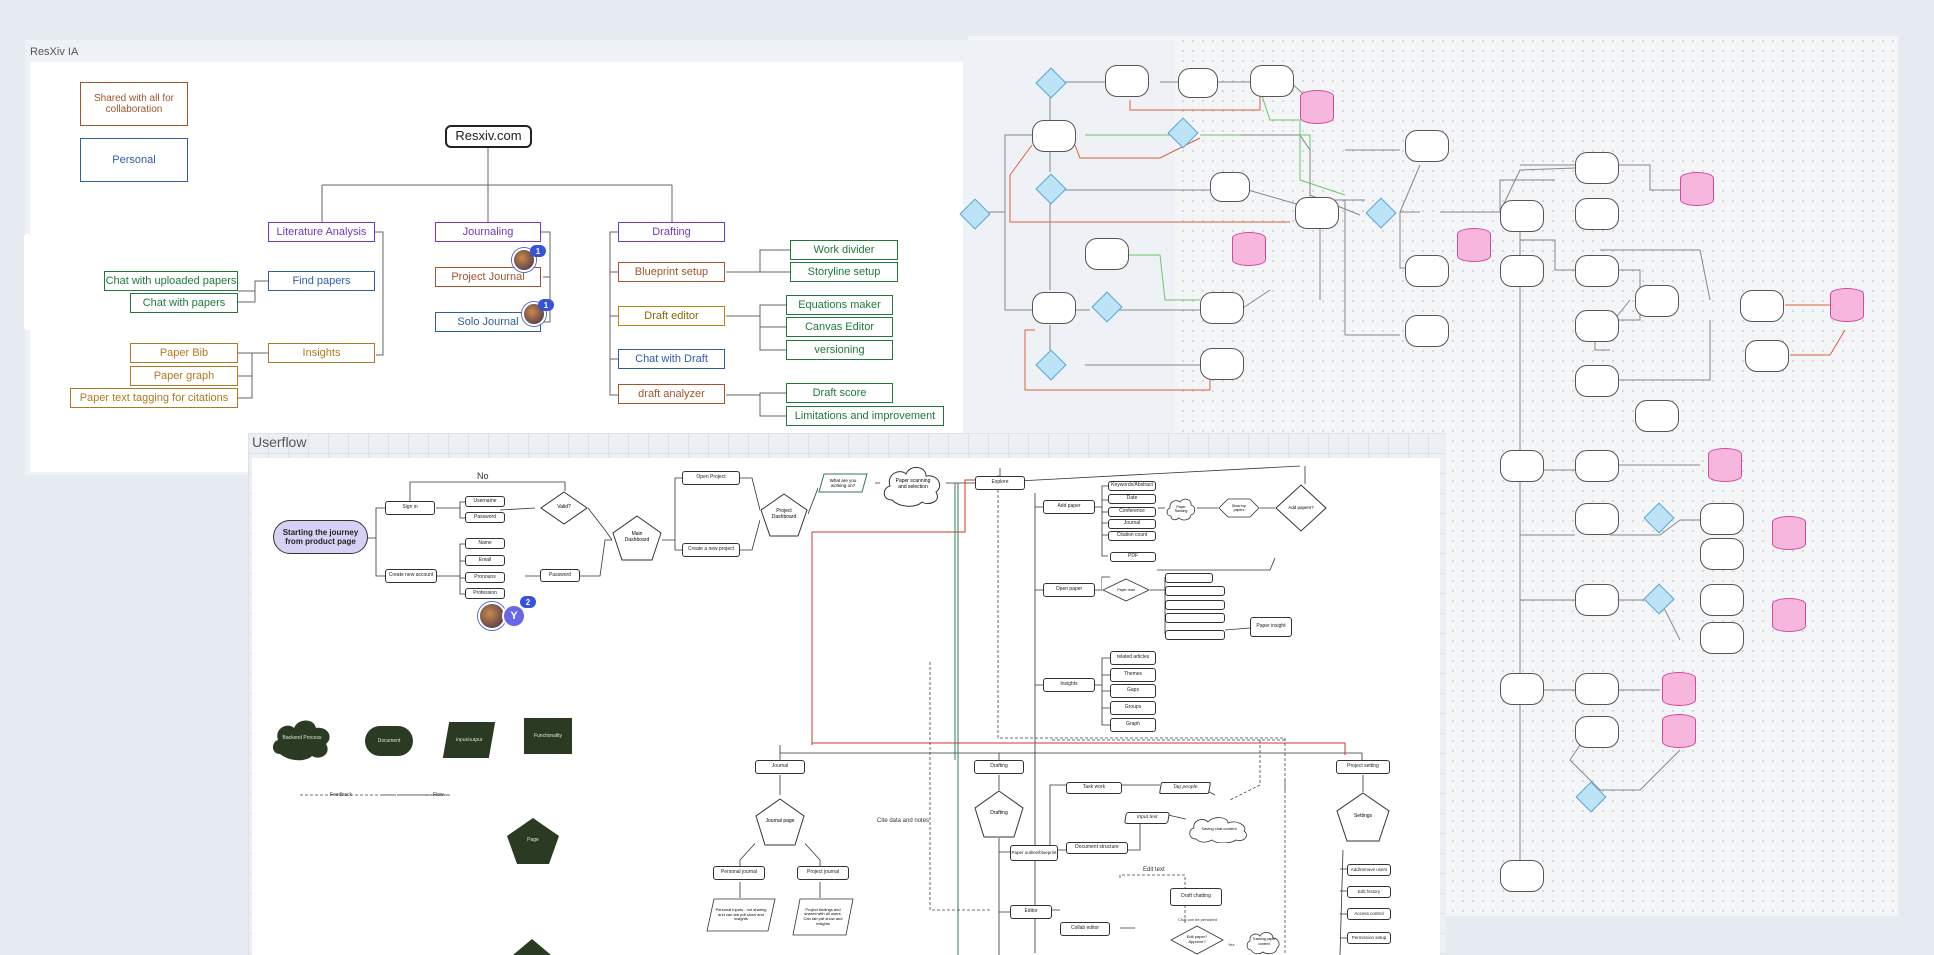  What do you see at coordinates (410, 508) in the screenshot?
I see `uf-sign-in: Sign in` at bounding box center [410, 508].